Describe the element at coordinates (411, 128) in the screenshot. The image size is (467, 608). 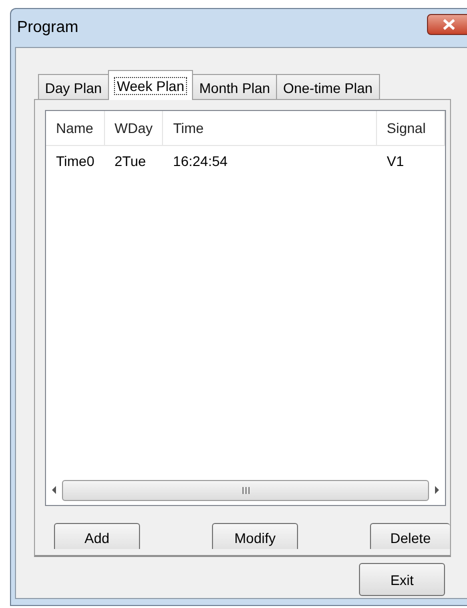
I see `column-header: Signal` at that location.